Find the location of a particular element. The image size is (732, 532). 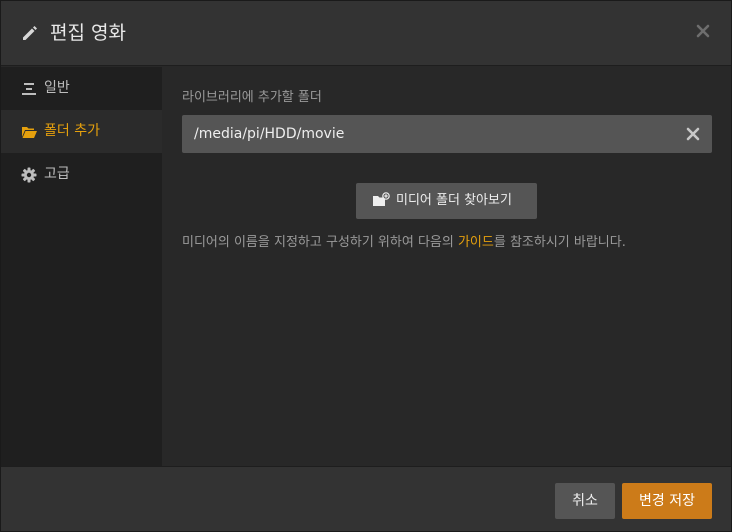

sidebar-item-label: 폴더 추가 is located at coordinates (72, 131).